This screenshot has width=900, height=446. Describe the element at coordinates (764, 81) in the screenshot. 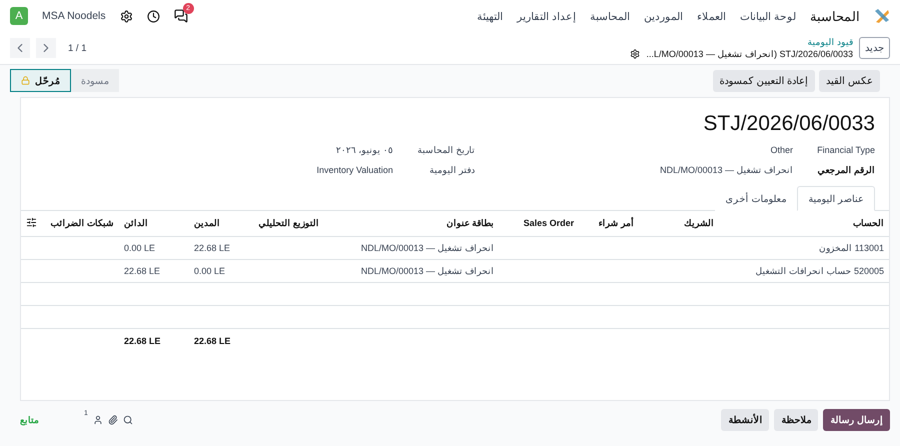

I see `action-button: إعادة التعيين كمسودة` at that location.